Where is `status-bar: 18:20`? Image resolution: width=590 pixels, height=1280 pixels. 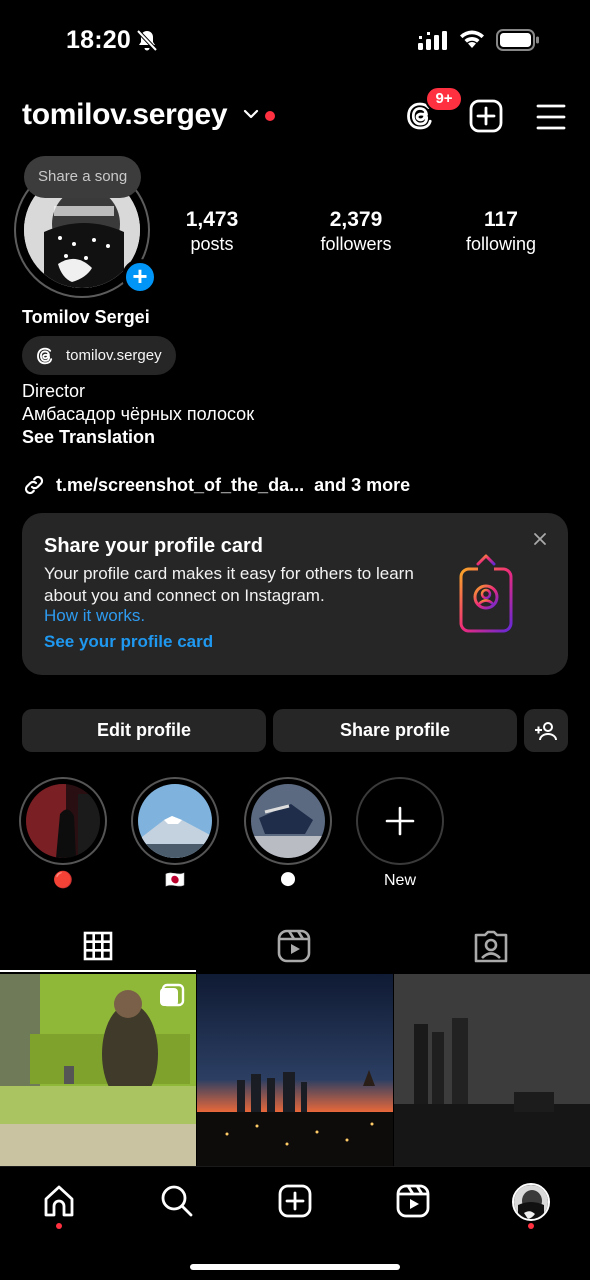
status-bar: 18:20 is located at coordinates (295, 40).